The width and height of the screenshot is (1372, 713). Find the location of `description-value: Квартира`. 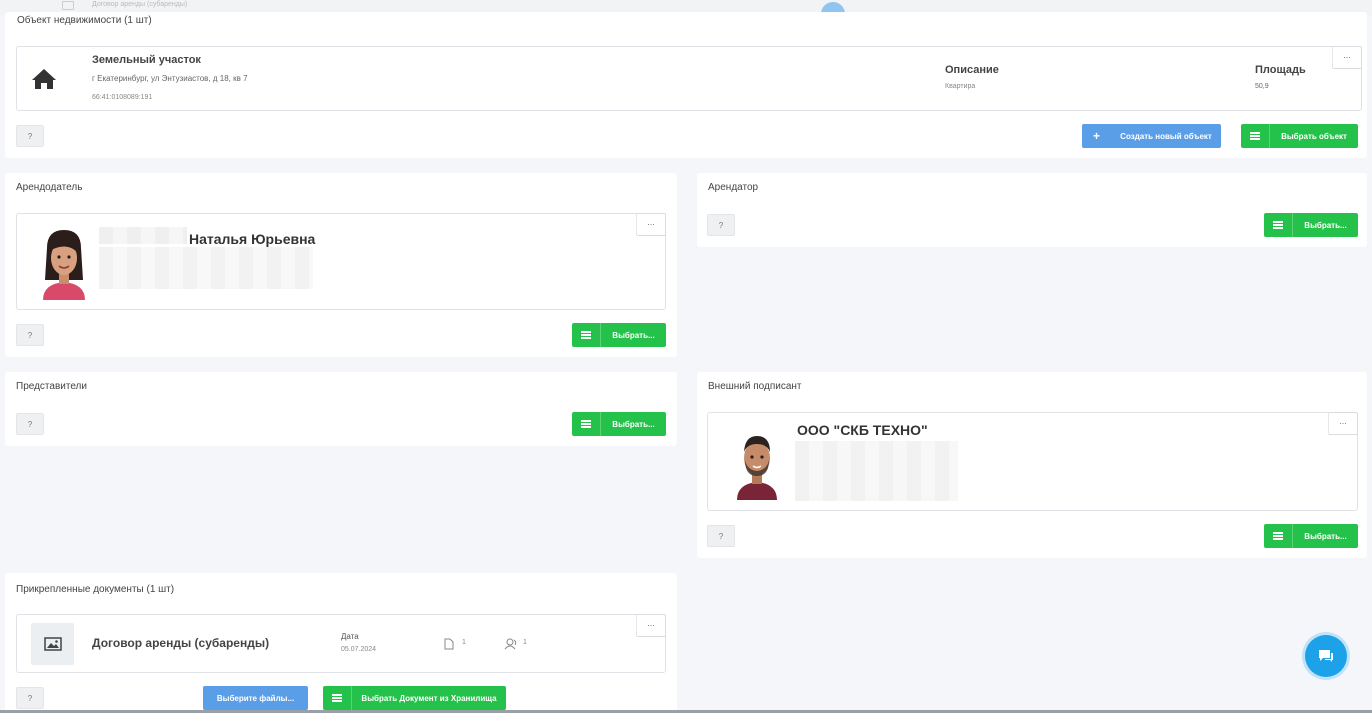

description-value: Квартира is located at coordinates (960, 86).